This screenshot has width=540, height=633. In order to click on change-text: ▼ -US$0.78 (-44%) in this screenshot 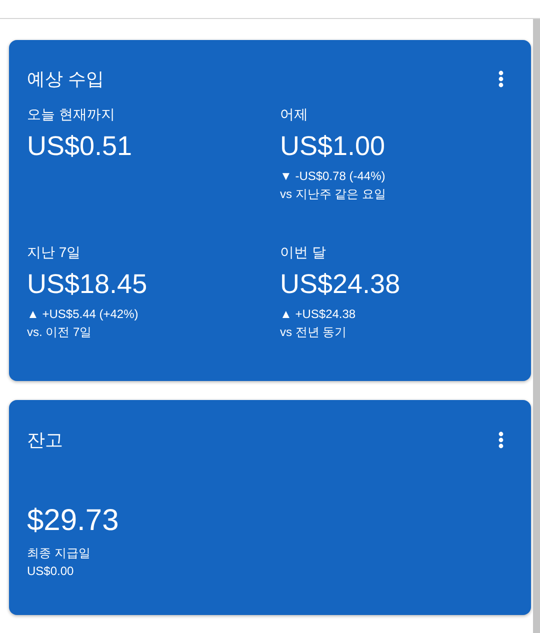, I will do `click(333, 176)`.